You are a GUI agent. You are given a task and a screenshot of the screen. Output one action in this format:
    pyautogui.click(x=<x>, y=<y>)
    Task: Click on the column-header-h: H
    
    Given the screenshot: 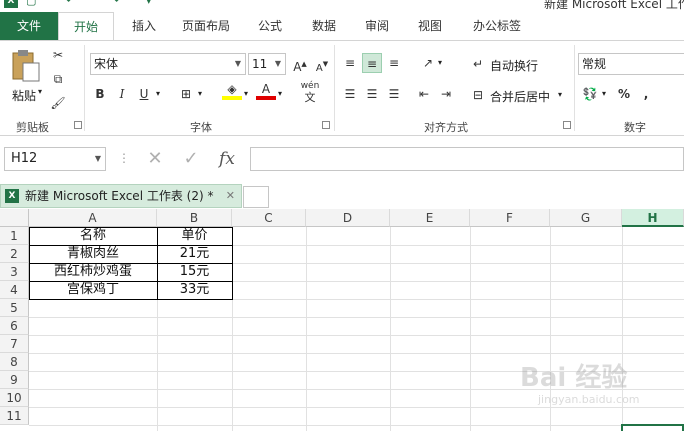 What is the action you would take?
    pyautogui.click(x=653, y=218)
    